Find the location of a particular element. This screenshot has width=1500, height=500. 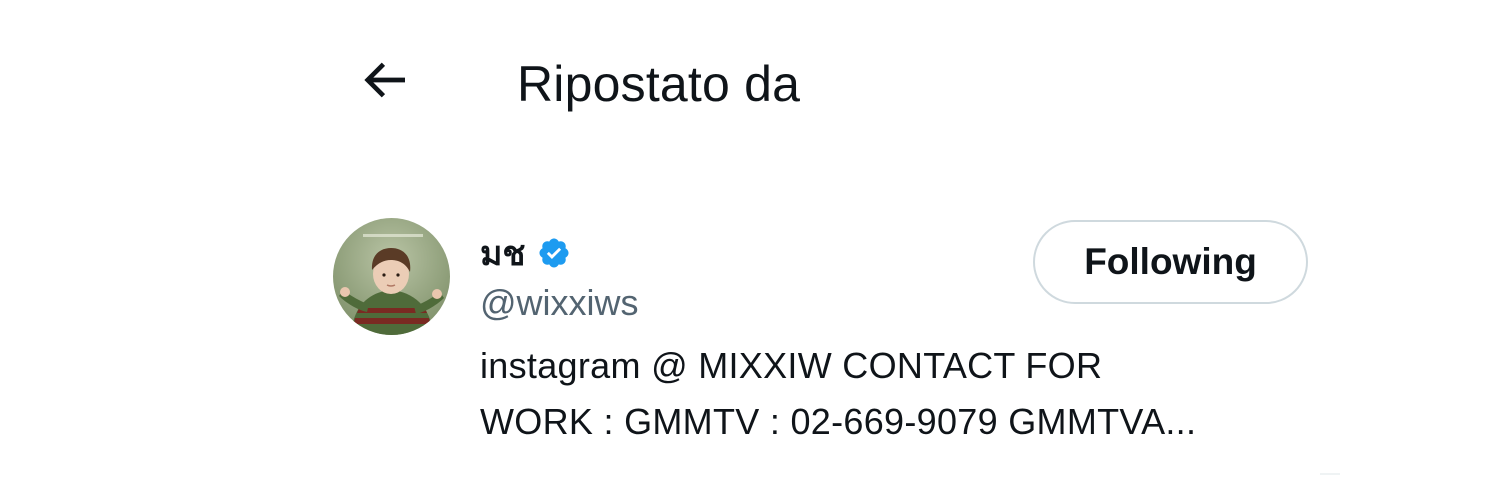

display-name: มช is located at coordinates (503, 254).